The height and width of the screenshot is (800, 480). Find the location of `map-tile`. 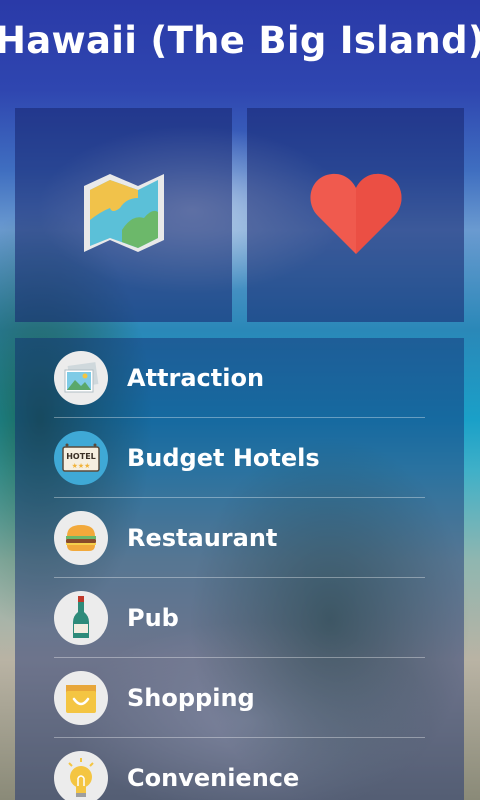

map-tile is located at coordinates (123, 215).